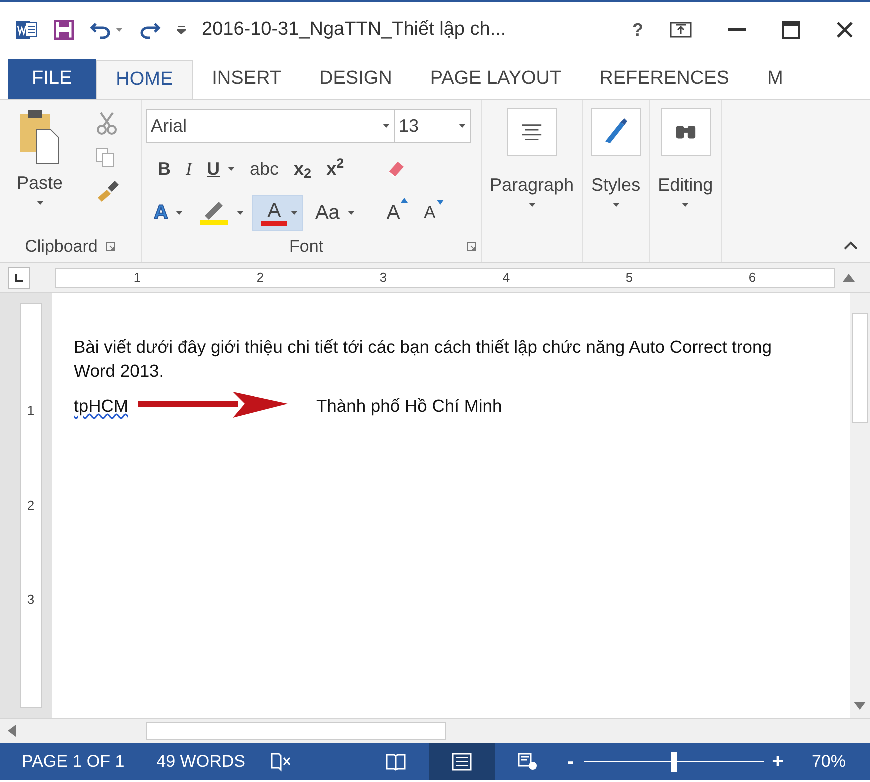 This screenshot has height=782, width=870. Describe the element at coordinates (107, 124) in the screenshot. I see `scissors-icon` at that location.